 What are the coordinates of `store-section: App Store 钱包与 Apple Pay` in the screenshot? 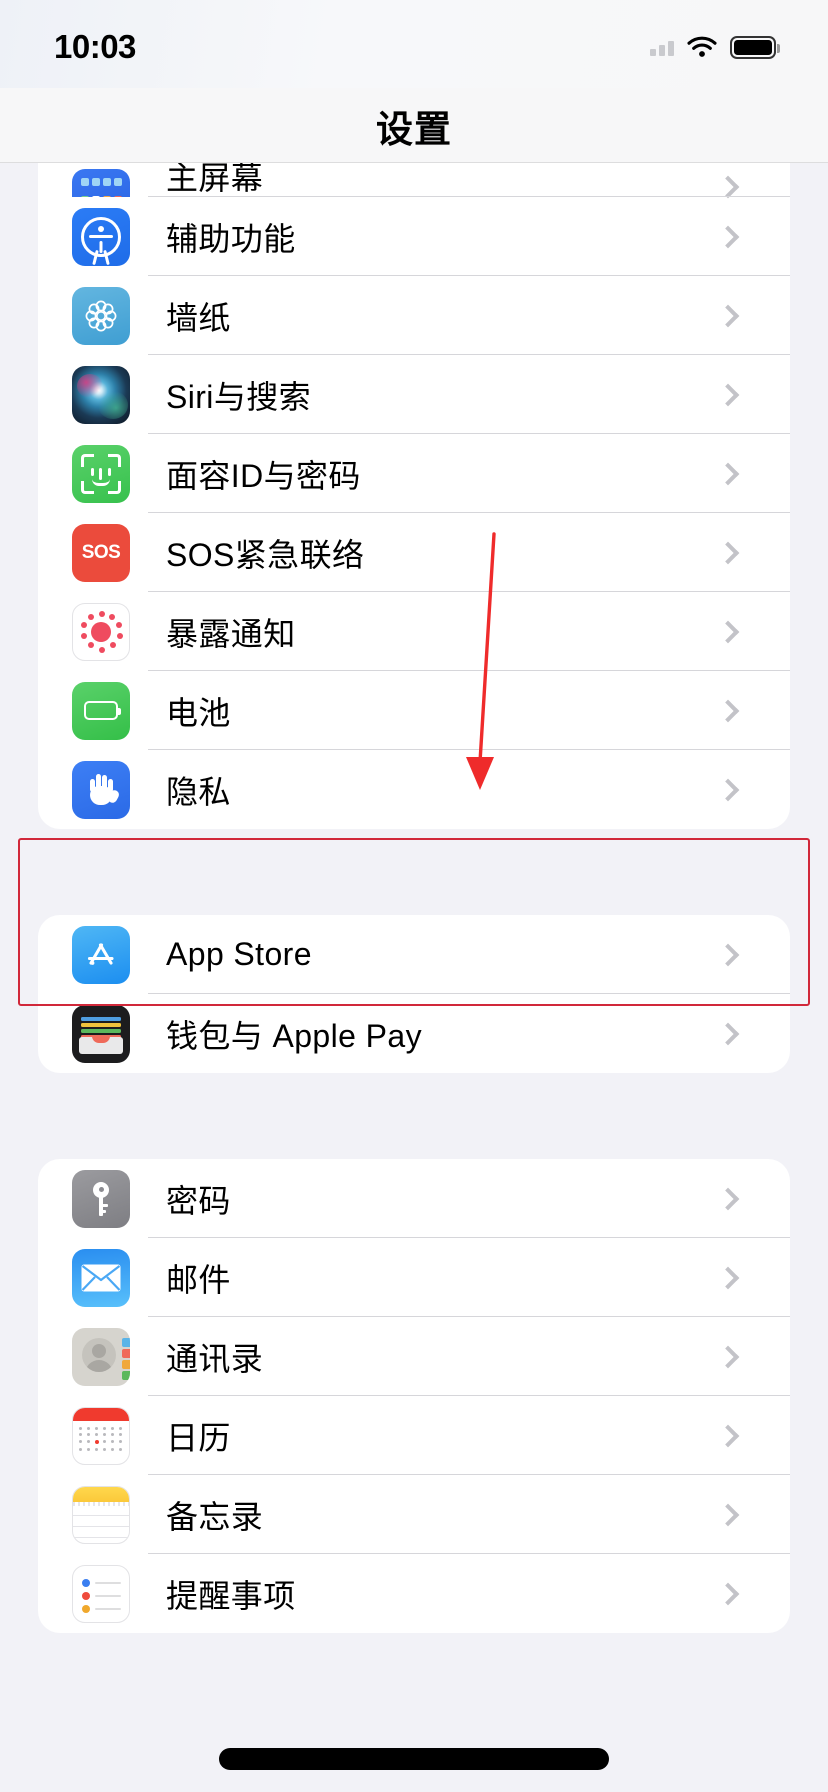 It's located at (414, 994).